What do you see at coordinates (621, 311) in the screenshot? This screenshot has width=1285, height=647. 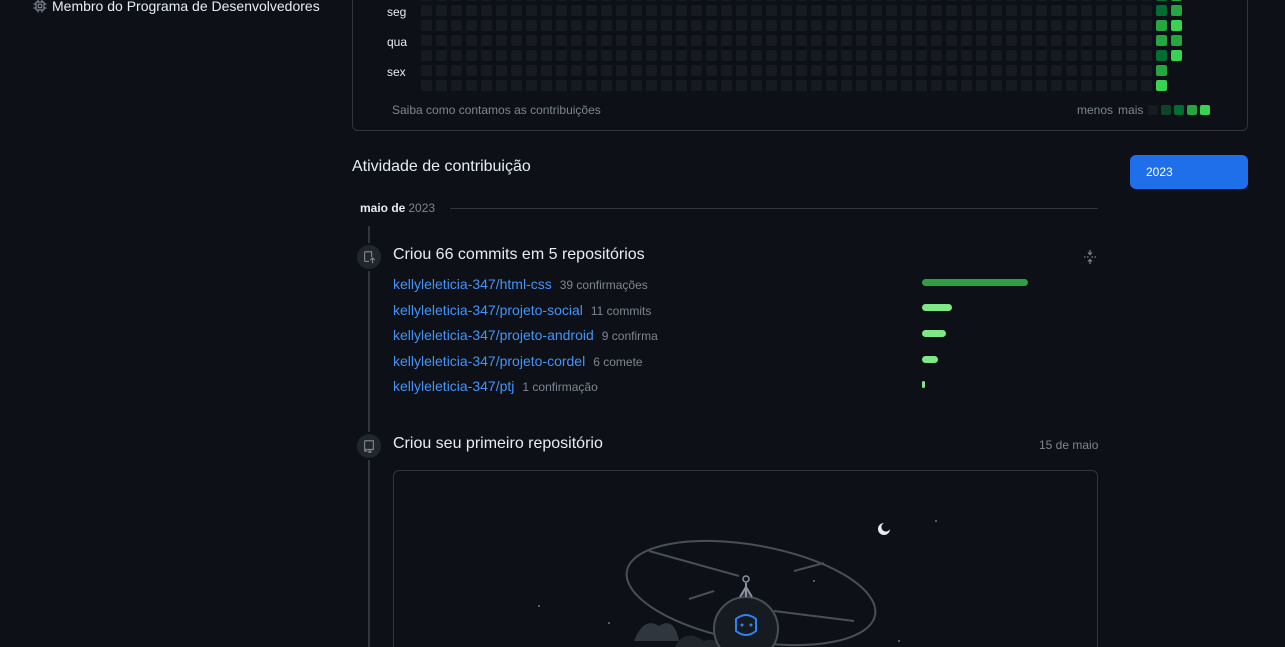 I see `repo-commit-count: 11 commits` at bounding box center [621, 311].